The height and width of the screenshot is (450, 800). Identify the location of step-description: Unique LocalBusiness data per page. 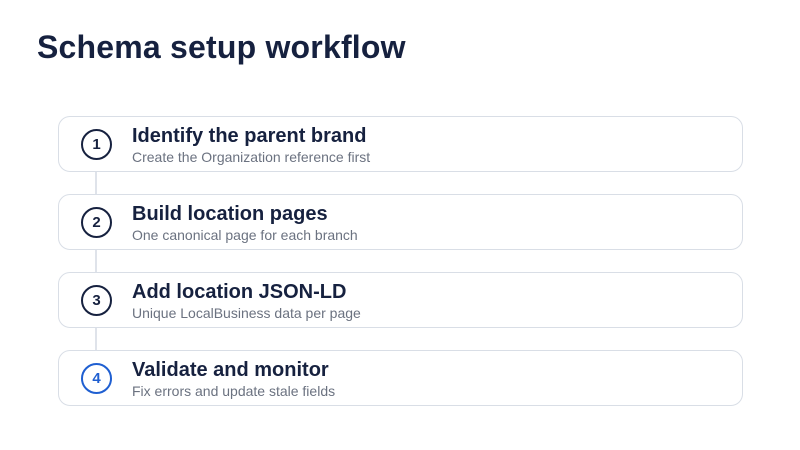
(246, 313).